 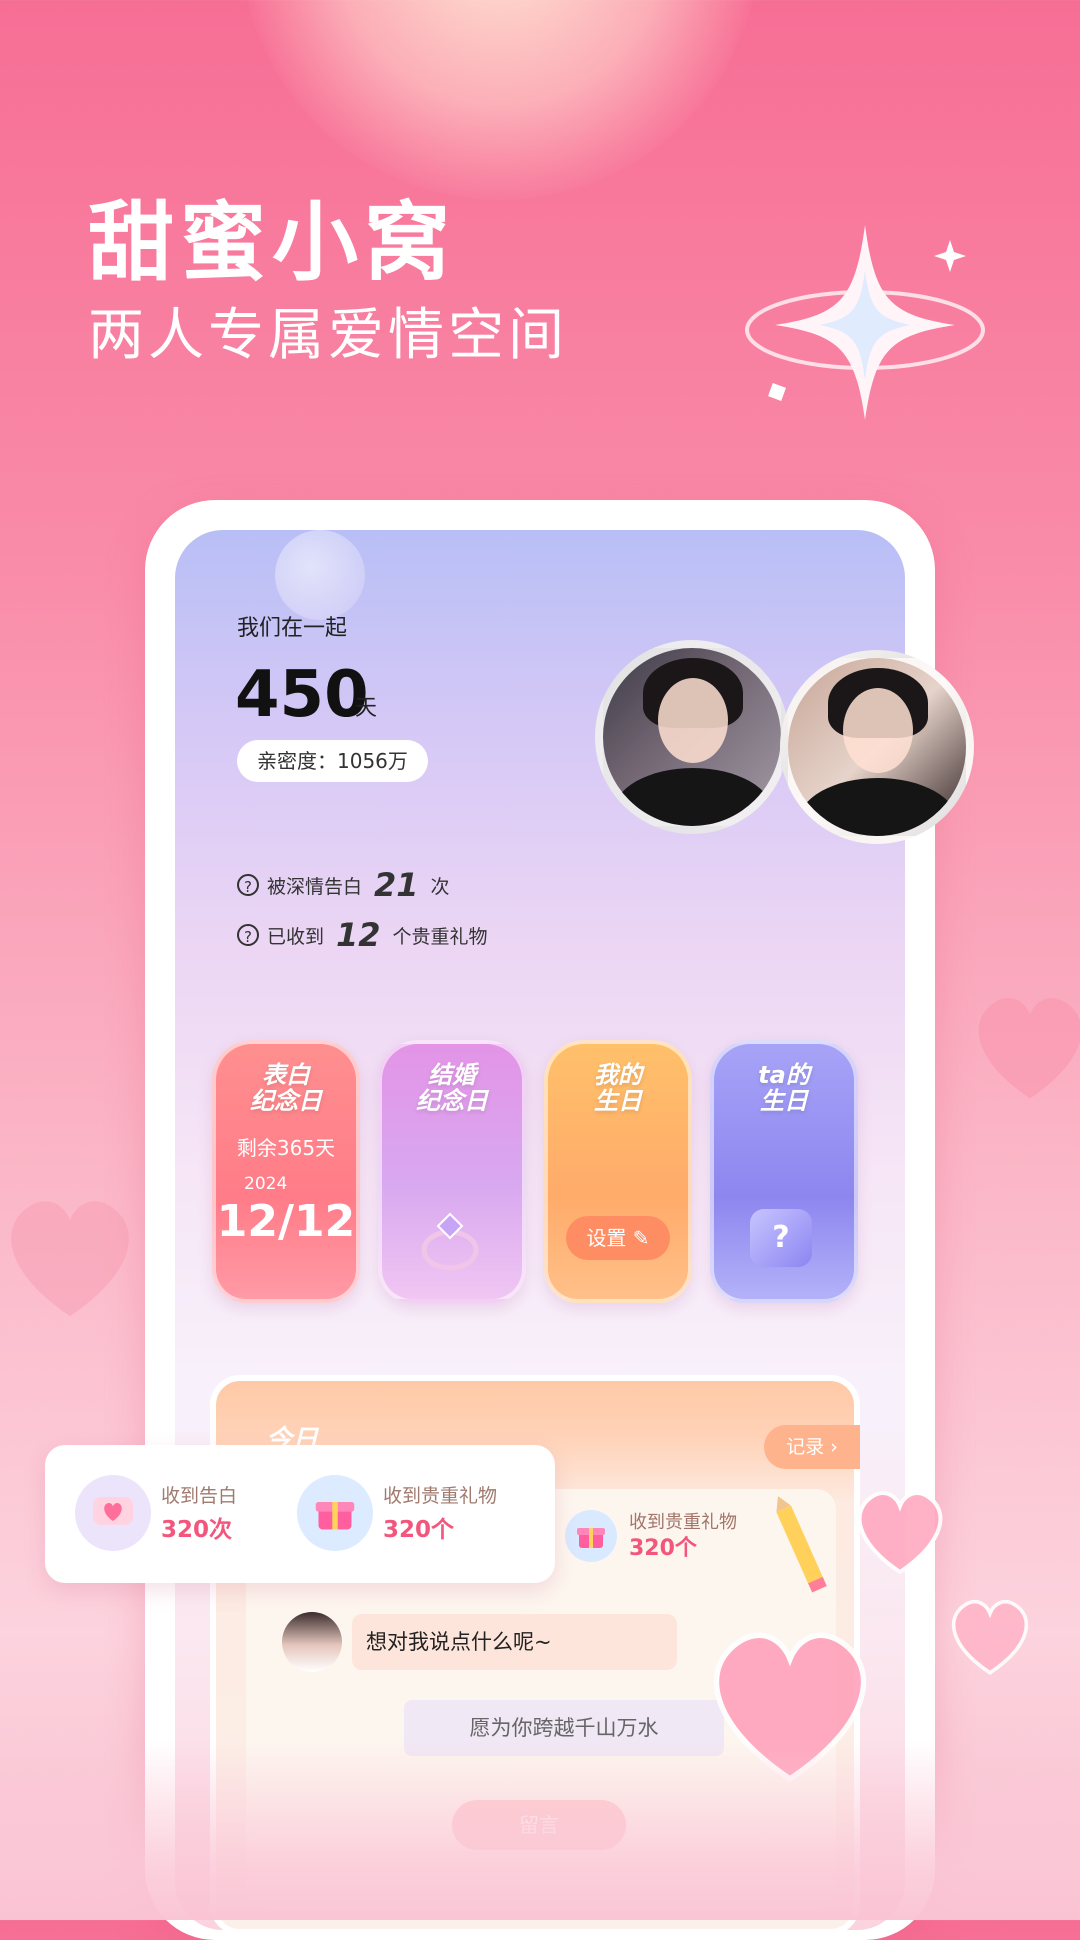 I want to click on ring-icon, so click(x=450, y=1241).